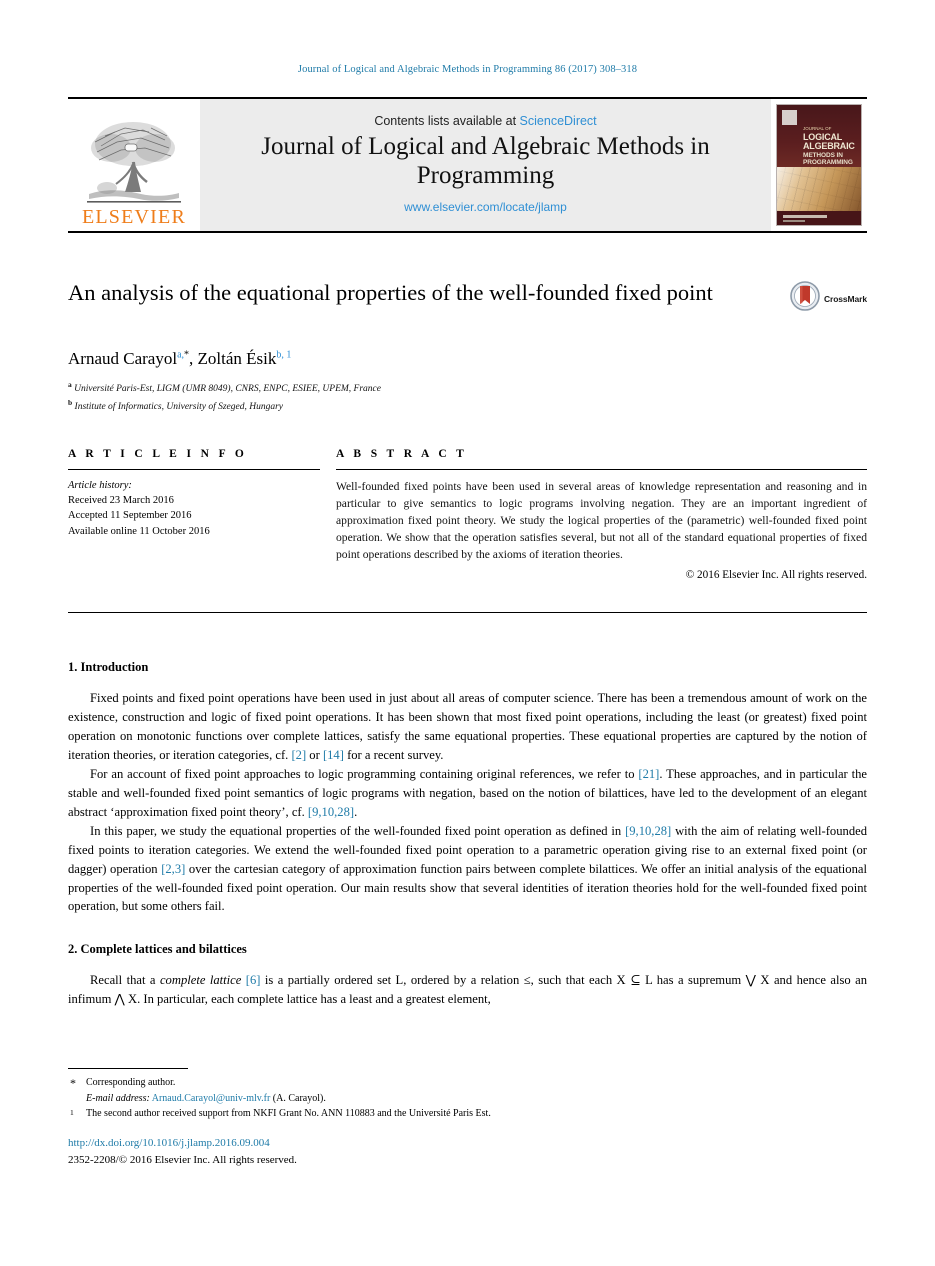  What do you see at coordinates (100, 485) in the screenshot?
I see `article-history-label: Article history:` at bounding box center [100, 485].